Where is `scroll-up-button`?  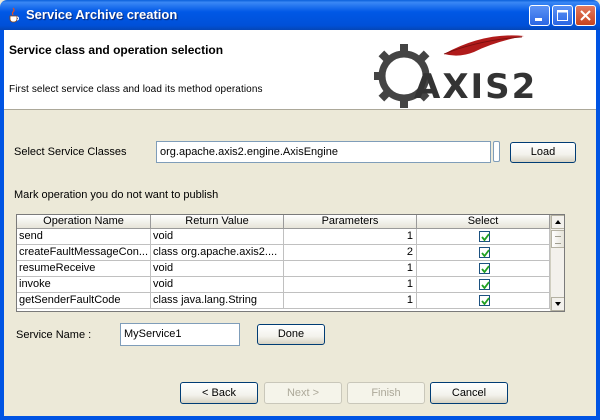 scroll-up-button is located at coordinates (557, 222).